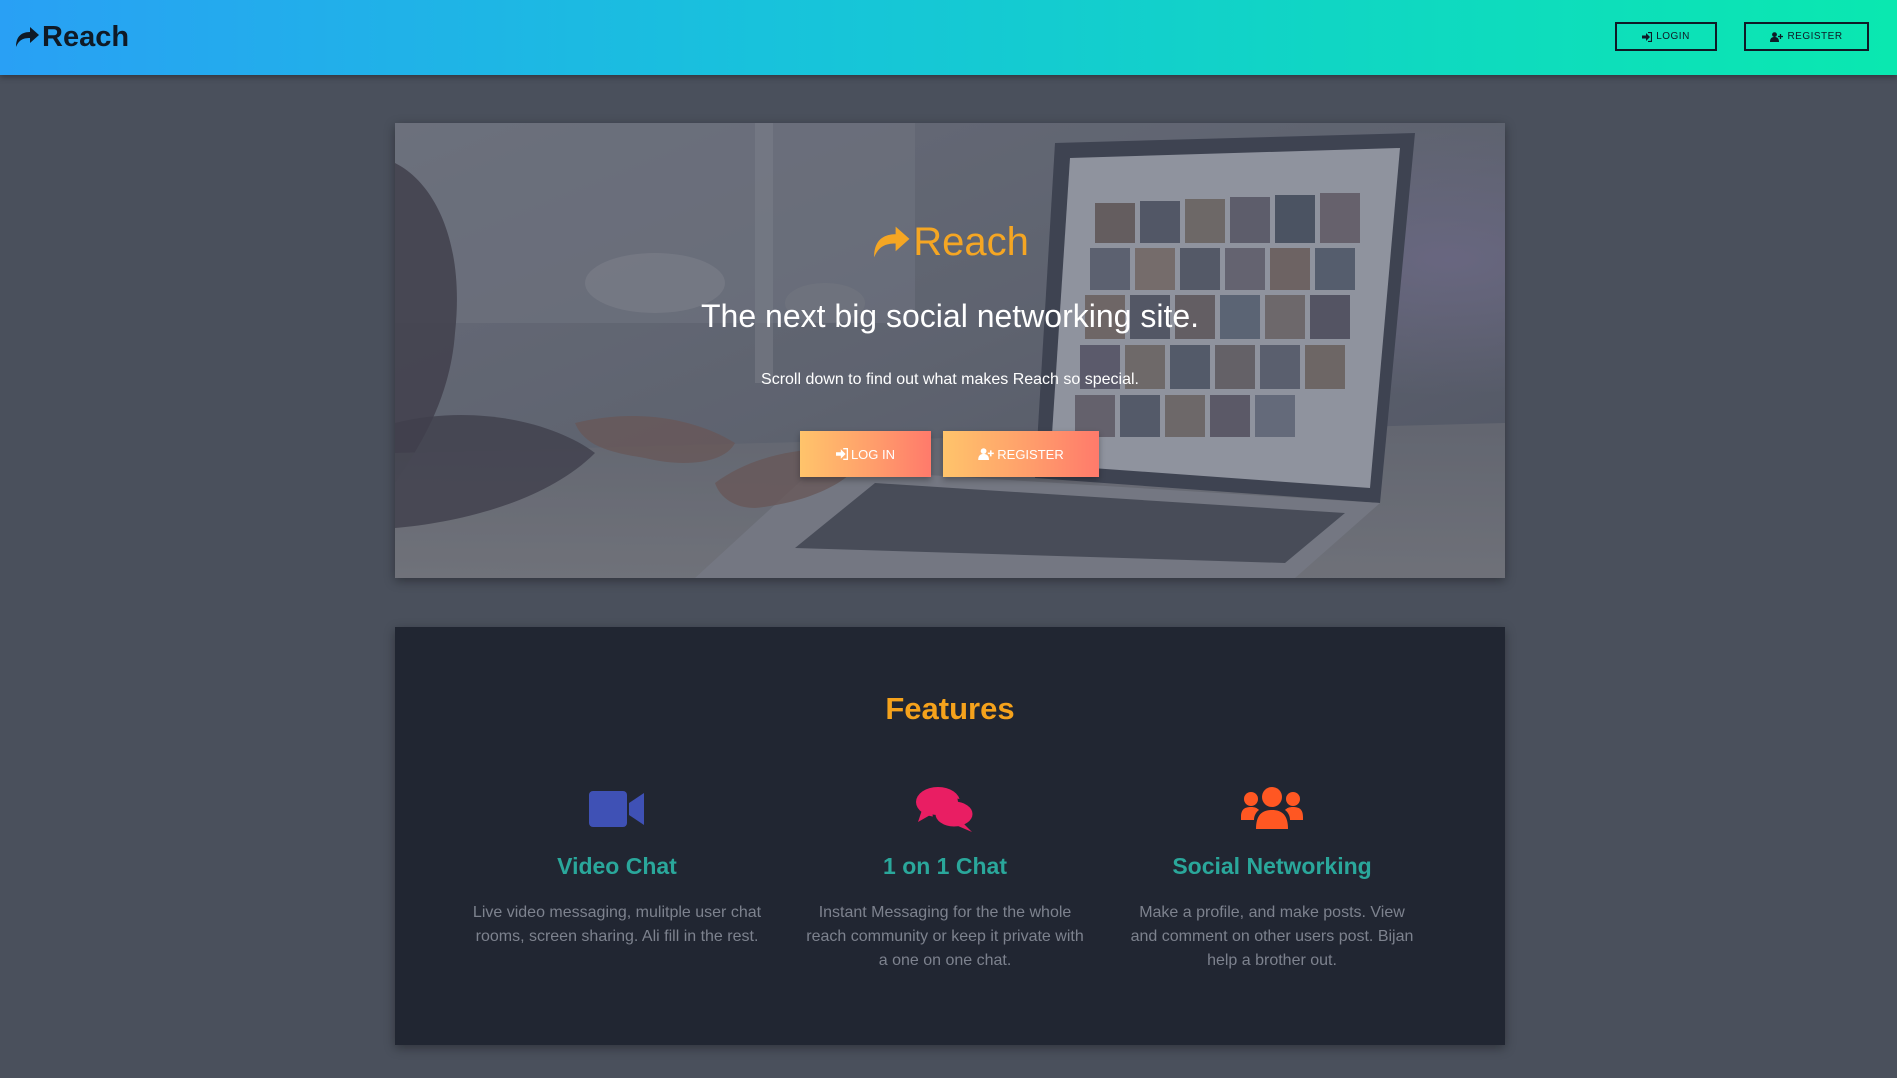 The image size is (1897, 1078). What do you see at coordinates (945, 809) in the screenshot?
I see `chat-bubbles-icon` at bounding box center [945, 809].